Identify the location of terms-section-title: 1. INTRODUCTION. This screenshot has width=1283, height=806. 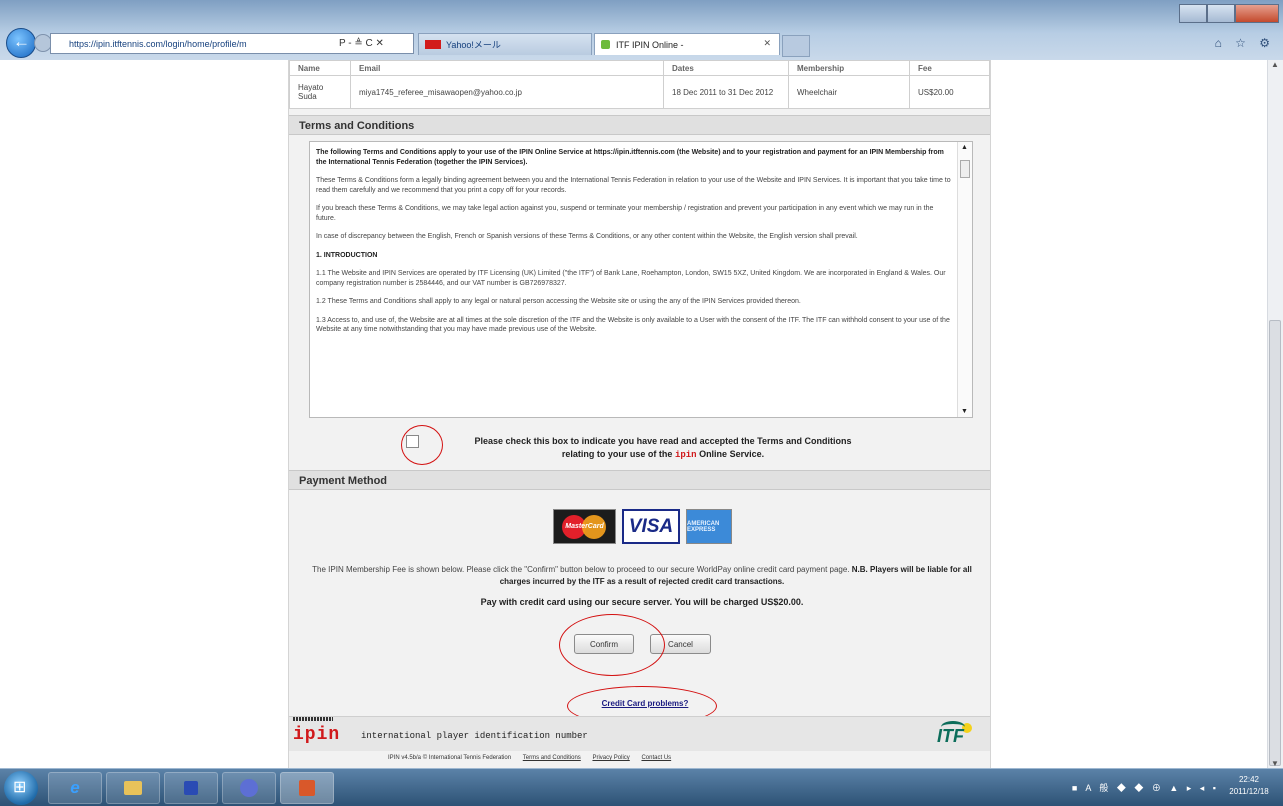
(347, 255).